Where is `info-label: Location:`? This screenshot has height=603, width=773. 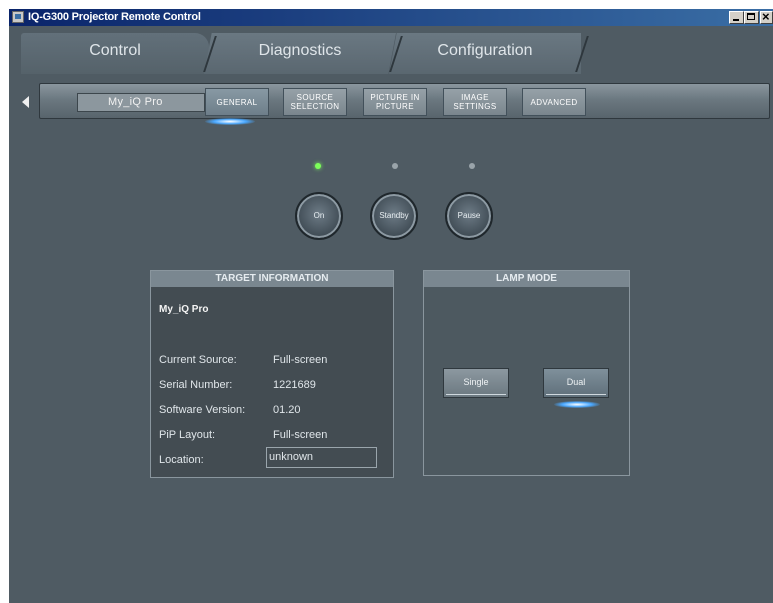 info-label: Location: is located at coordinates (181, 460).